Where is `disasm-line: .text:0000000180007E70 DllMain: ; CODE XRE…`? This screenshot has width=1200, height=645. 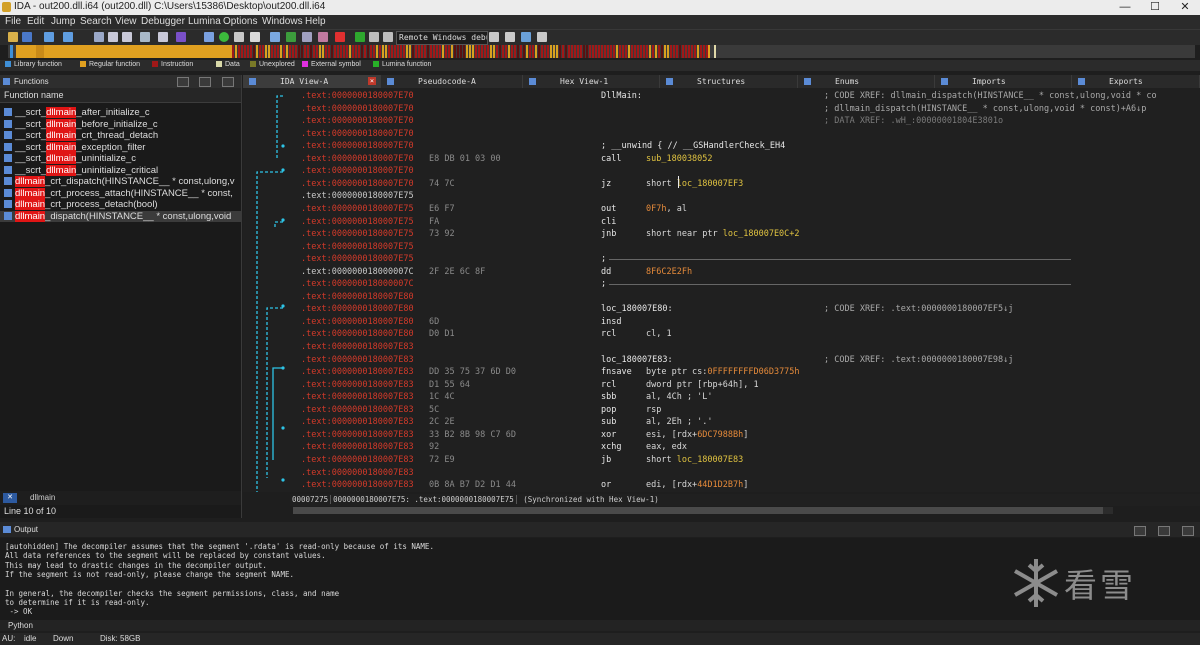
disasm-line: .text:0000000180007E70 DllMain: ; CODE XRE… is located at coordinates (746, 96).